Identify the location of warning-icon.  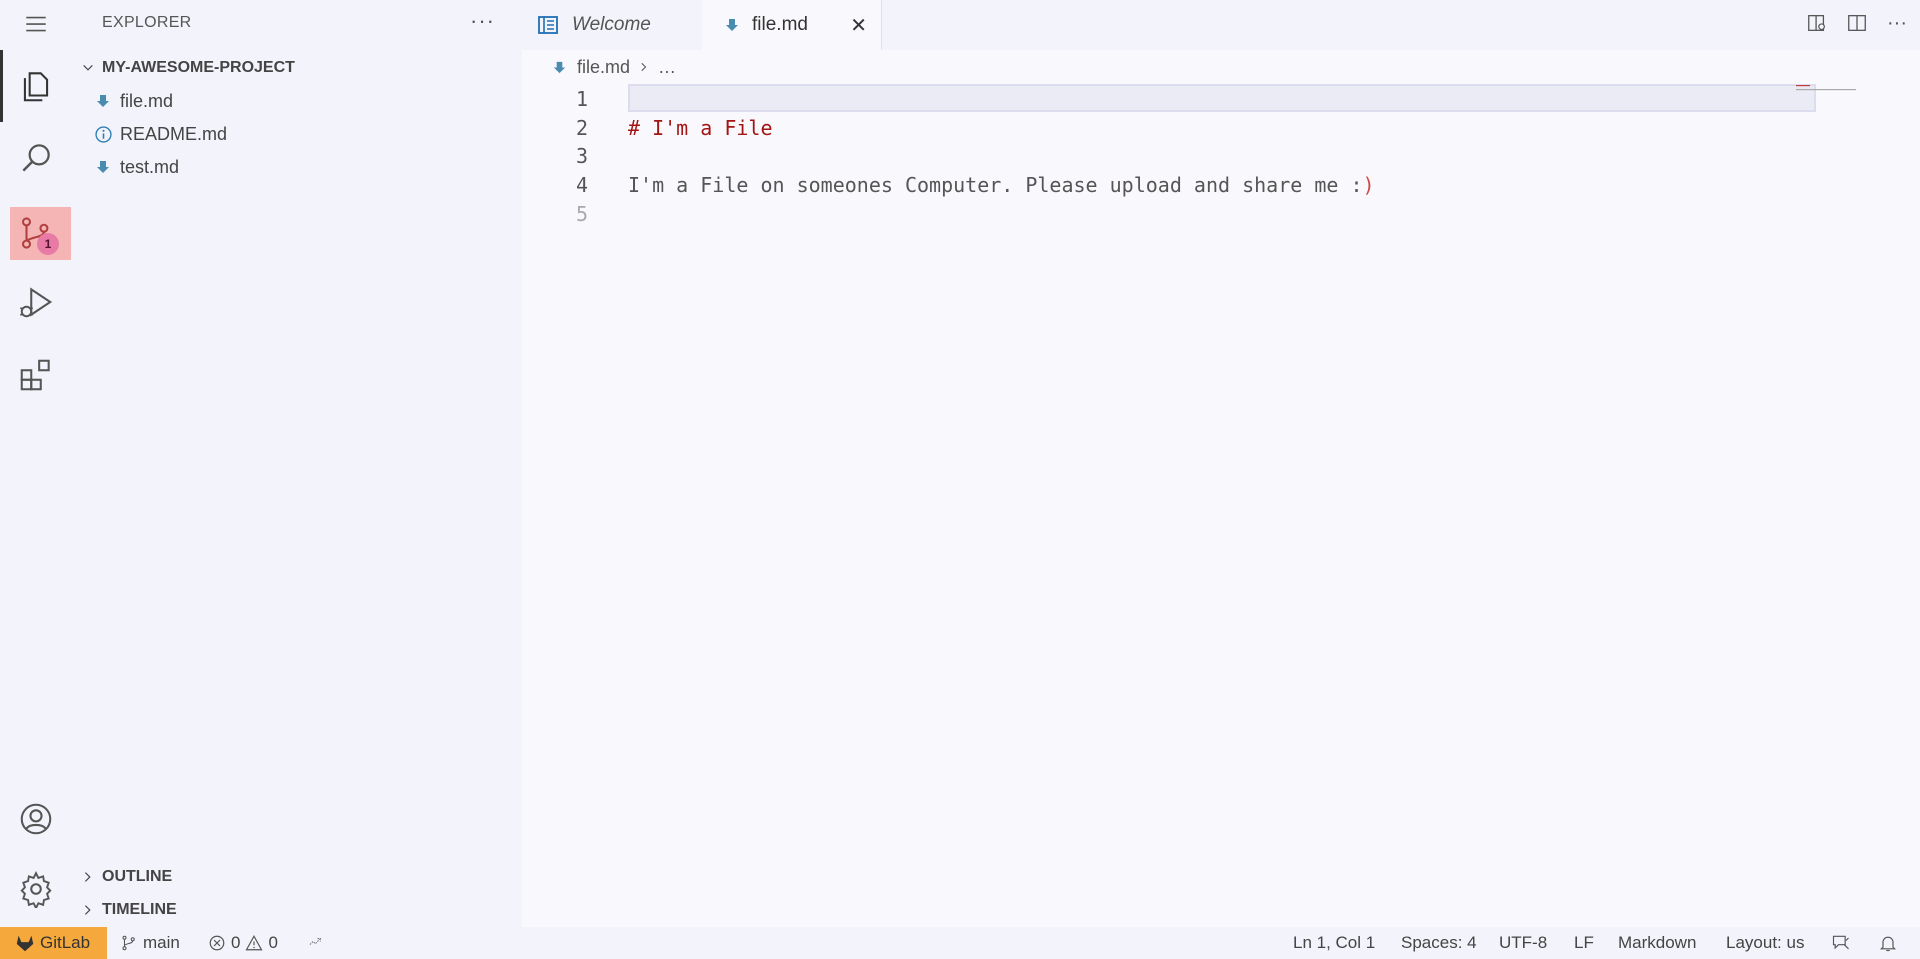
(254, 943).